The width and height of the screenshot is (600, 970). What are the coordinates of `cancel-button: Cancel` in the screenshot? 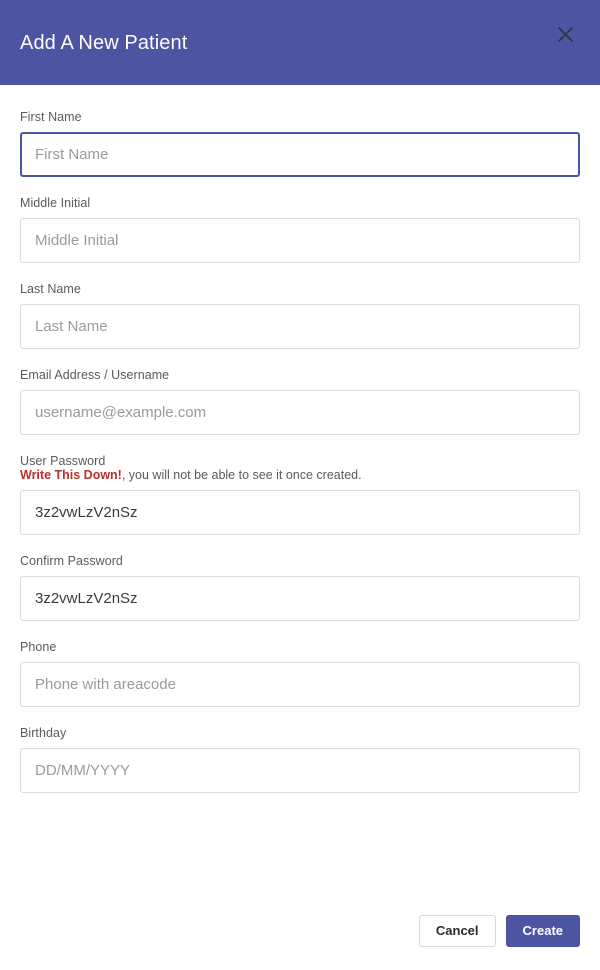 It's located at (457, 931).